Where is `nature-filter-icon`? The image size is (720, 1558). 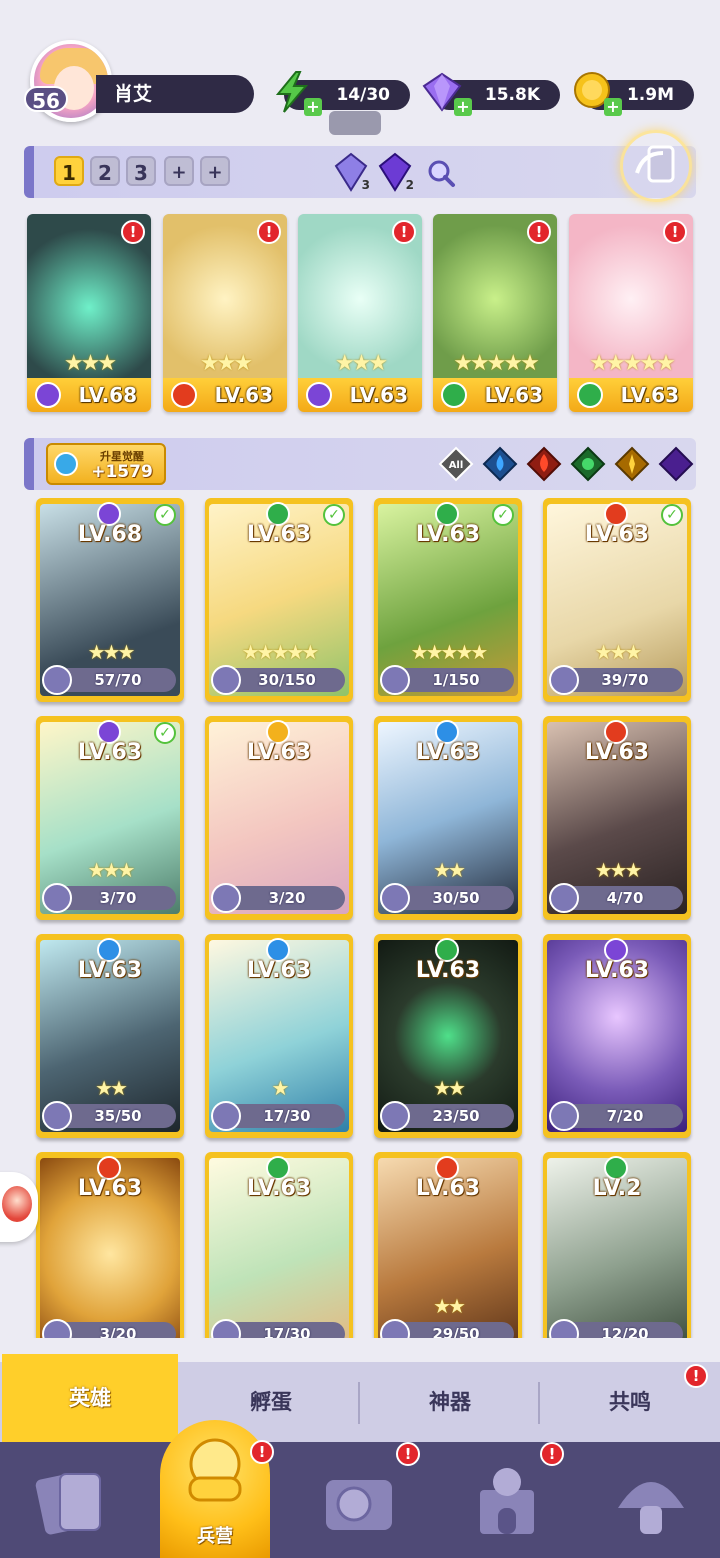
nature-filter-icon is located at coordinates (588, 464).